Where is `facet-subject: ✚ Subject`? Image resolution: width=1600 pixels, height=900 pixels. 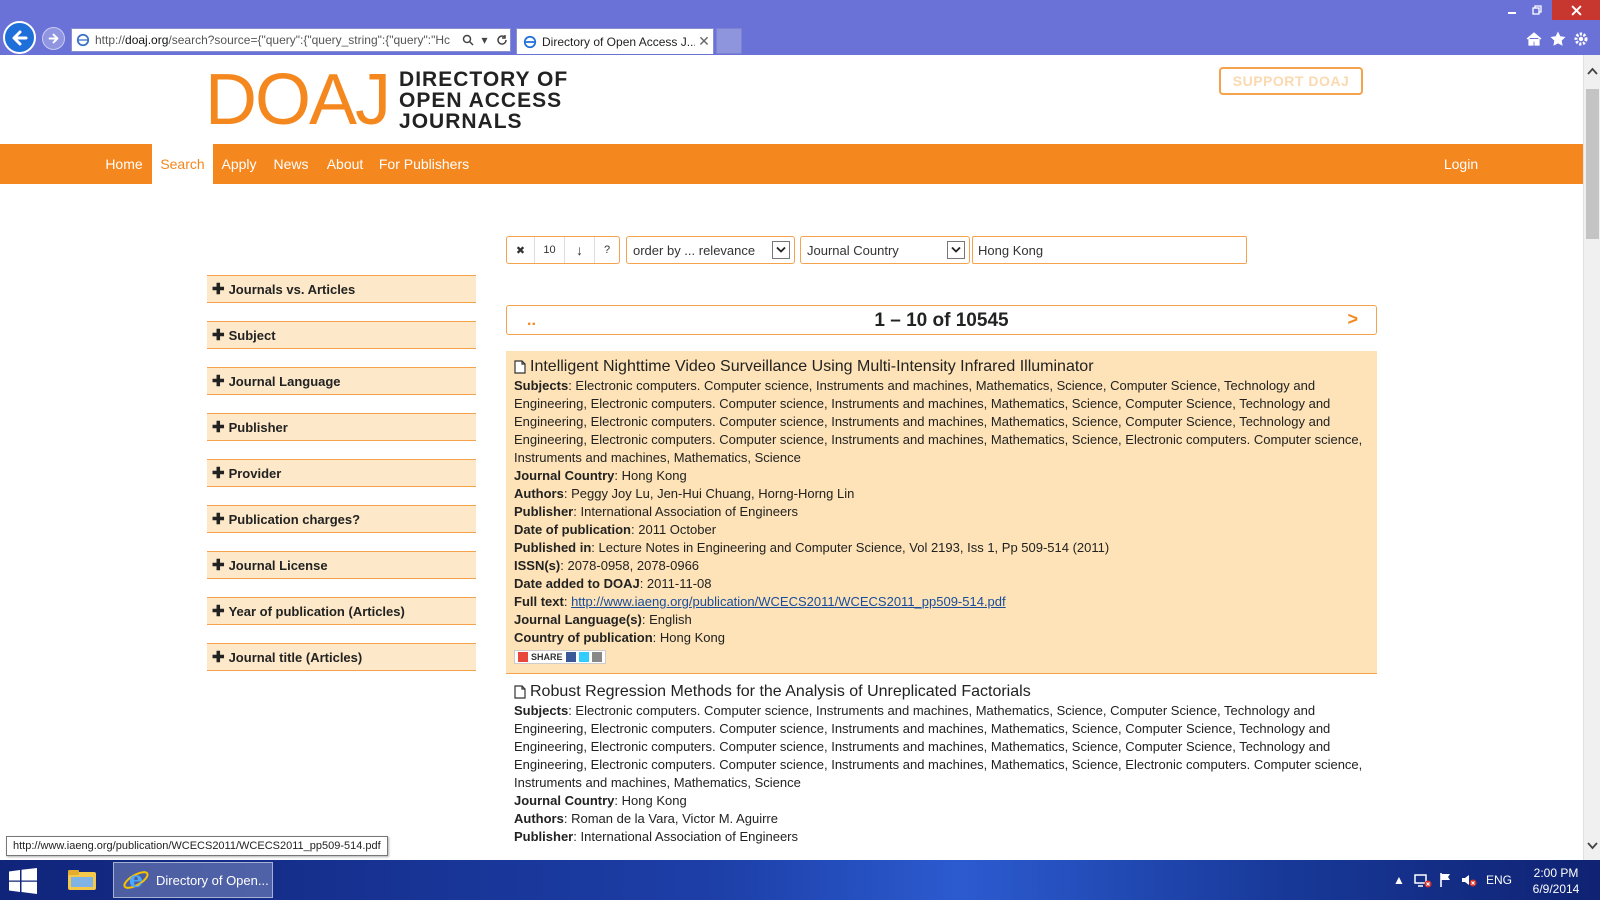 facet-subject: ✚ Subject is located at coordinates (341, 335).